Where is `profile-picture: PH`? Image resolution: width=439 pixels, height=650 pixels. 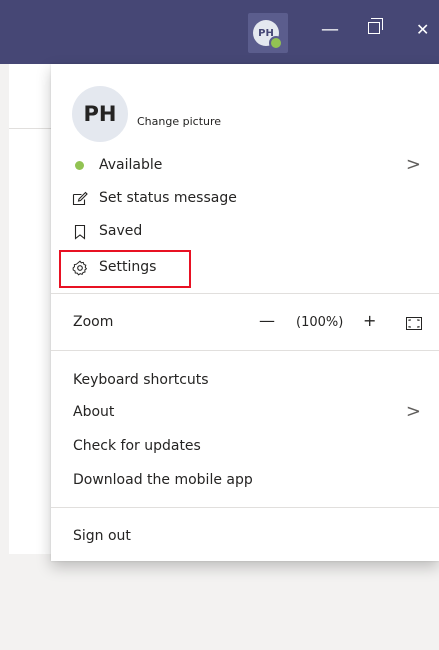 profile-picture: PH is located at coordinates (100, 114).